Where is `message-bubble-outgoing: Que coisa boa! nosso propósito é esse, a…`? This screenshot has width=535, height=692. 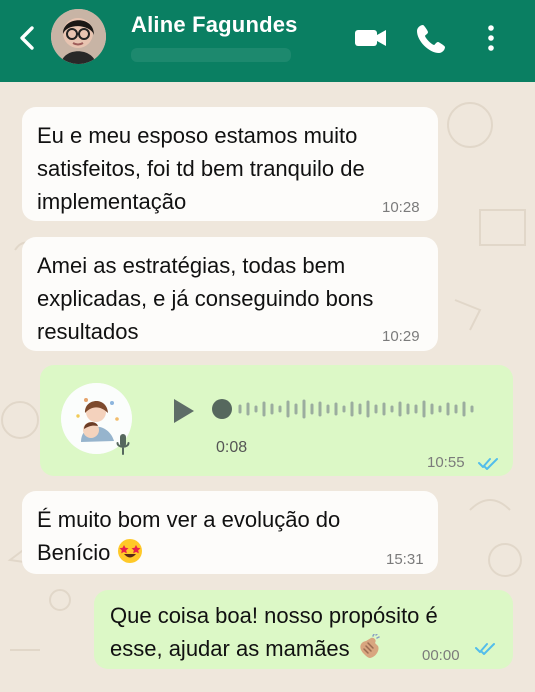 message-bubble-outgoing: Que coisa boa! nosso propósito é esse, a… is located at coordinates (303, 629).